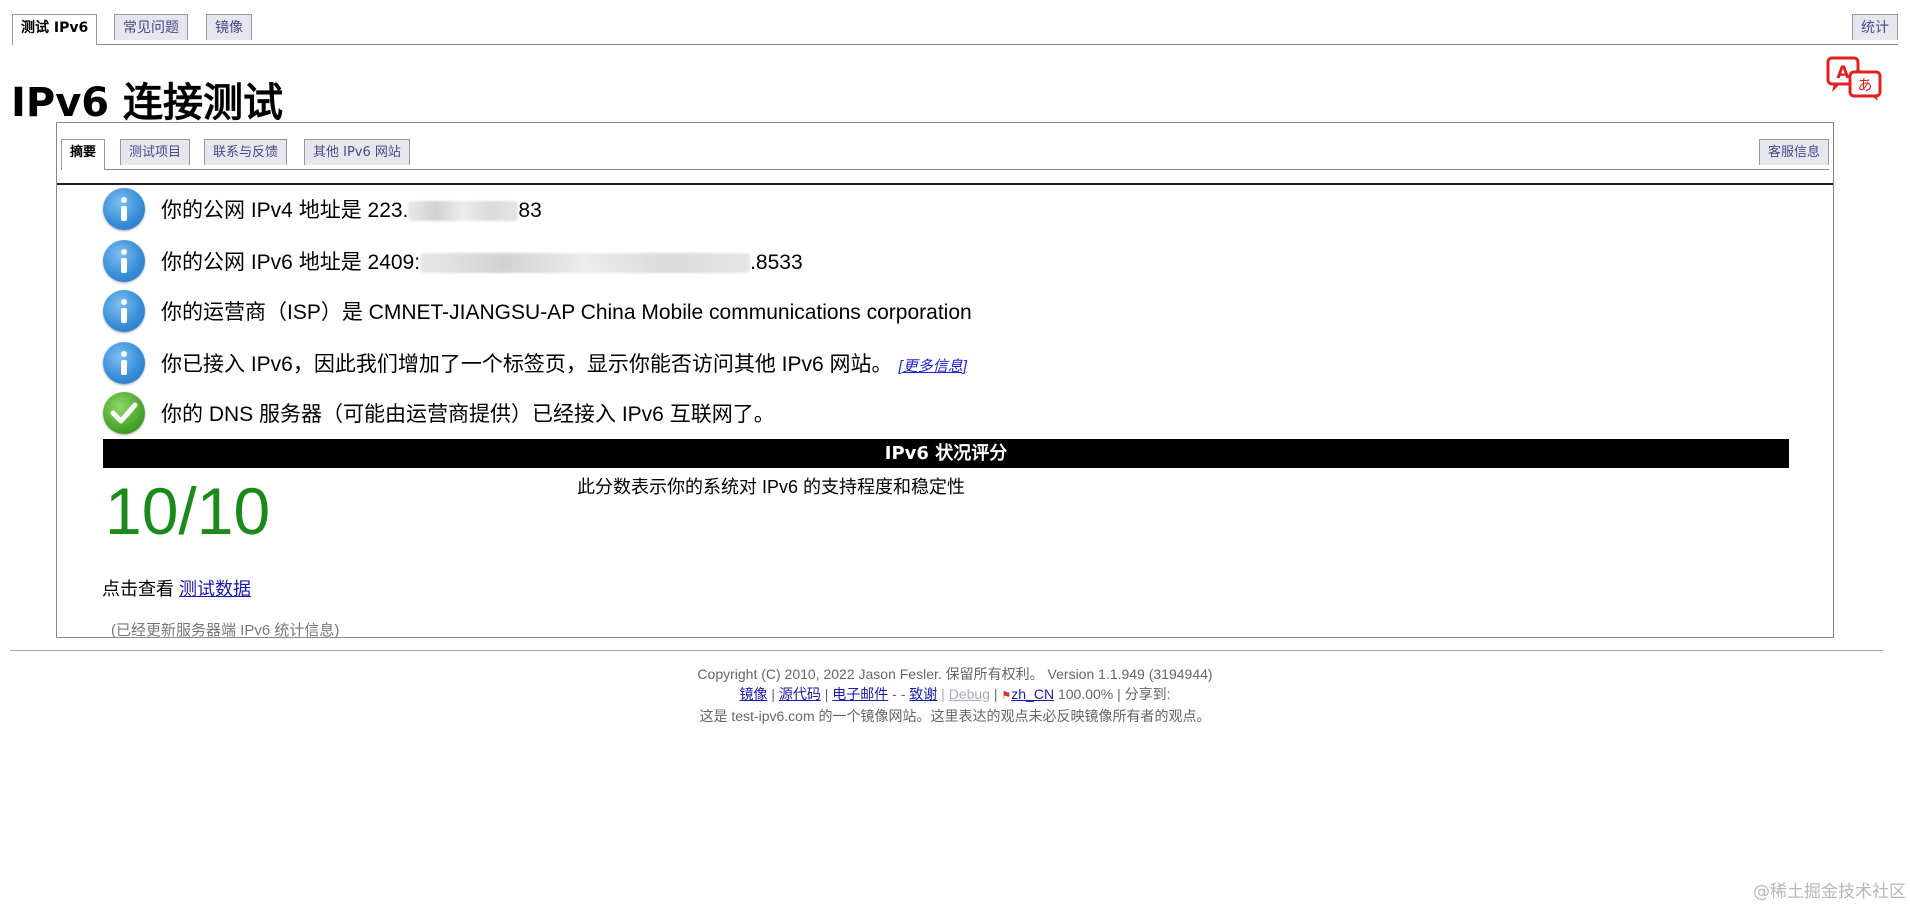 The height and width of the screenshot is (906, 1910). I want to click on dns-text: 你的 DNS 服务器（可能由运营商提供）已经接入 IPv6 互联网了。, so click(468, 414).